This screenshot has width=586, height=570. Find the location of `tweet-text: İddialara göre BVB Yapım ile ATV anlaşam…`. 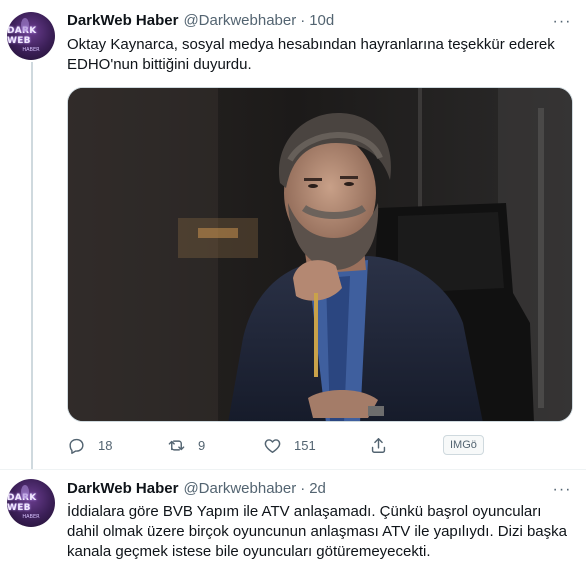

tweet-text: İddialara göre BVB Yapım ile ATV anlaşam… is located at coordinates (317, 531).